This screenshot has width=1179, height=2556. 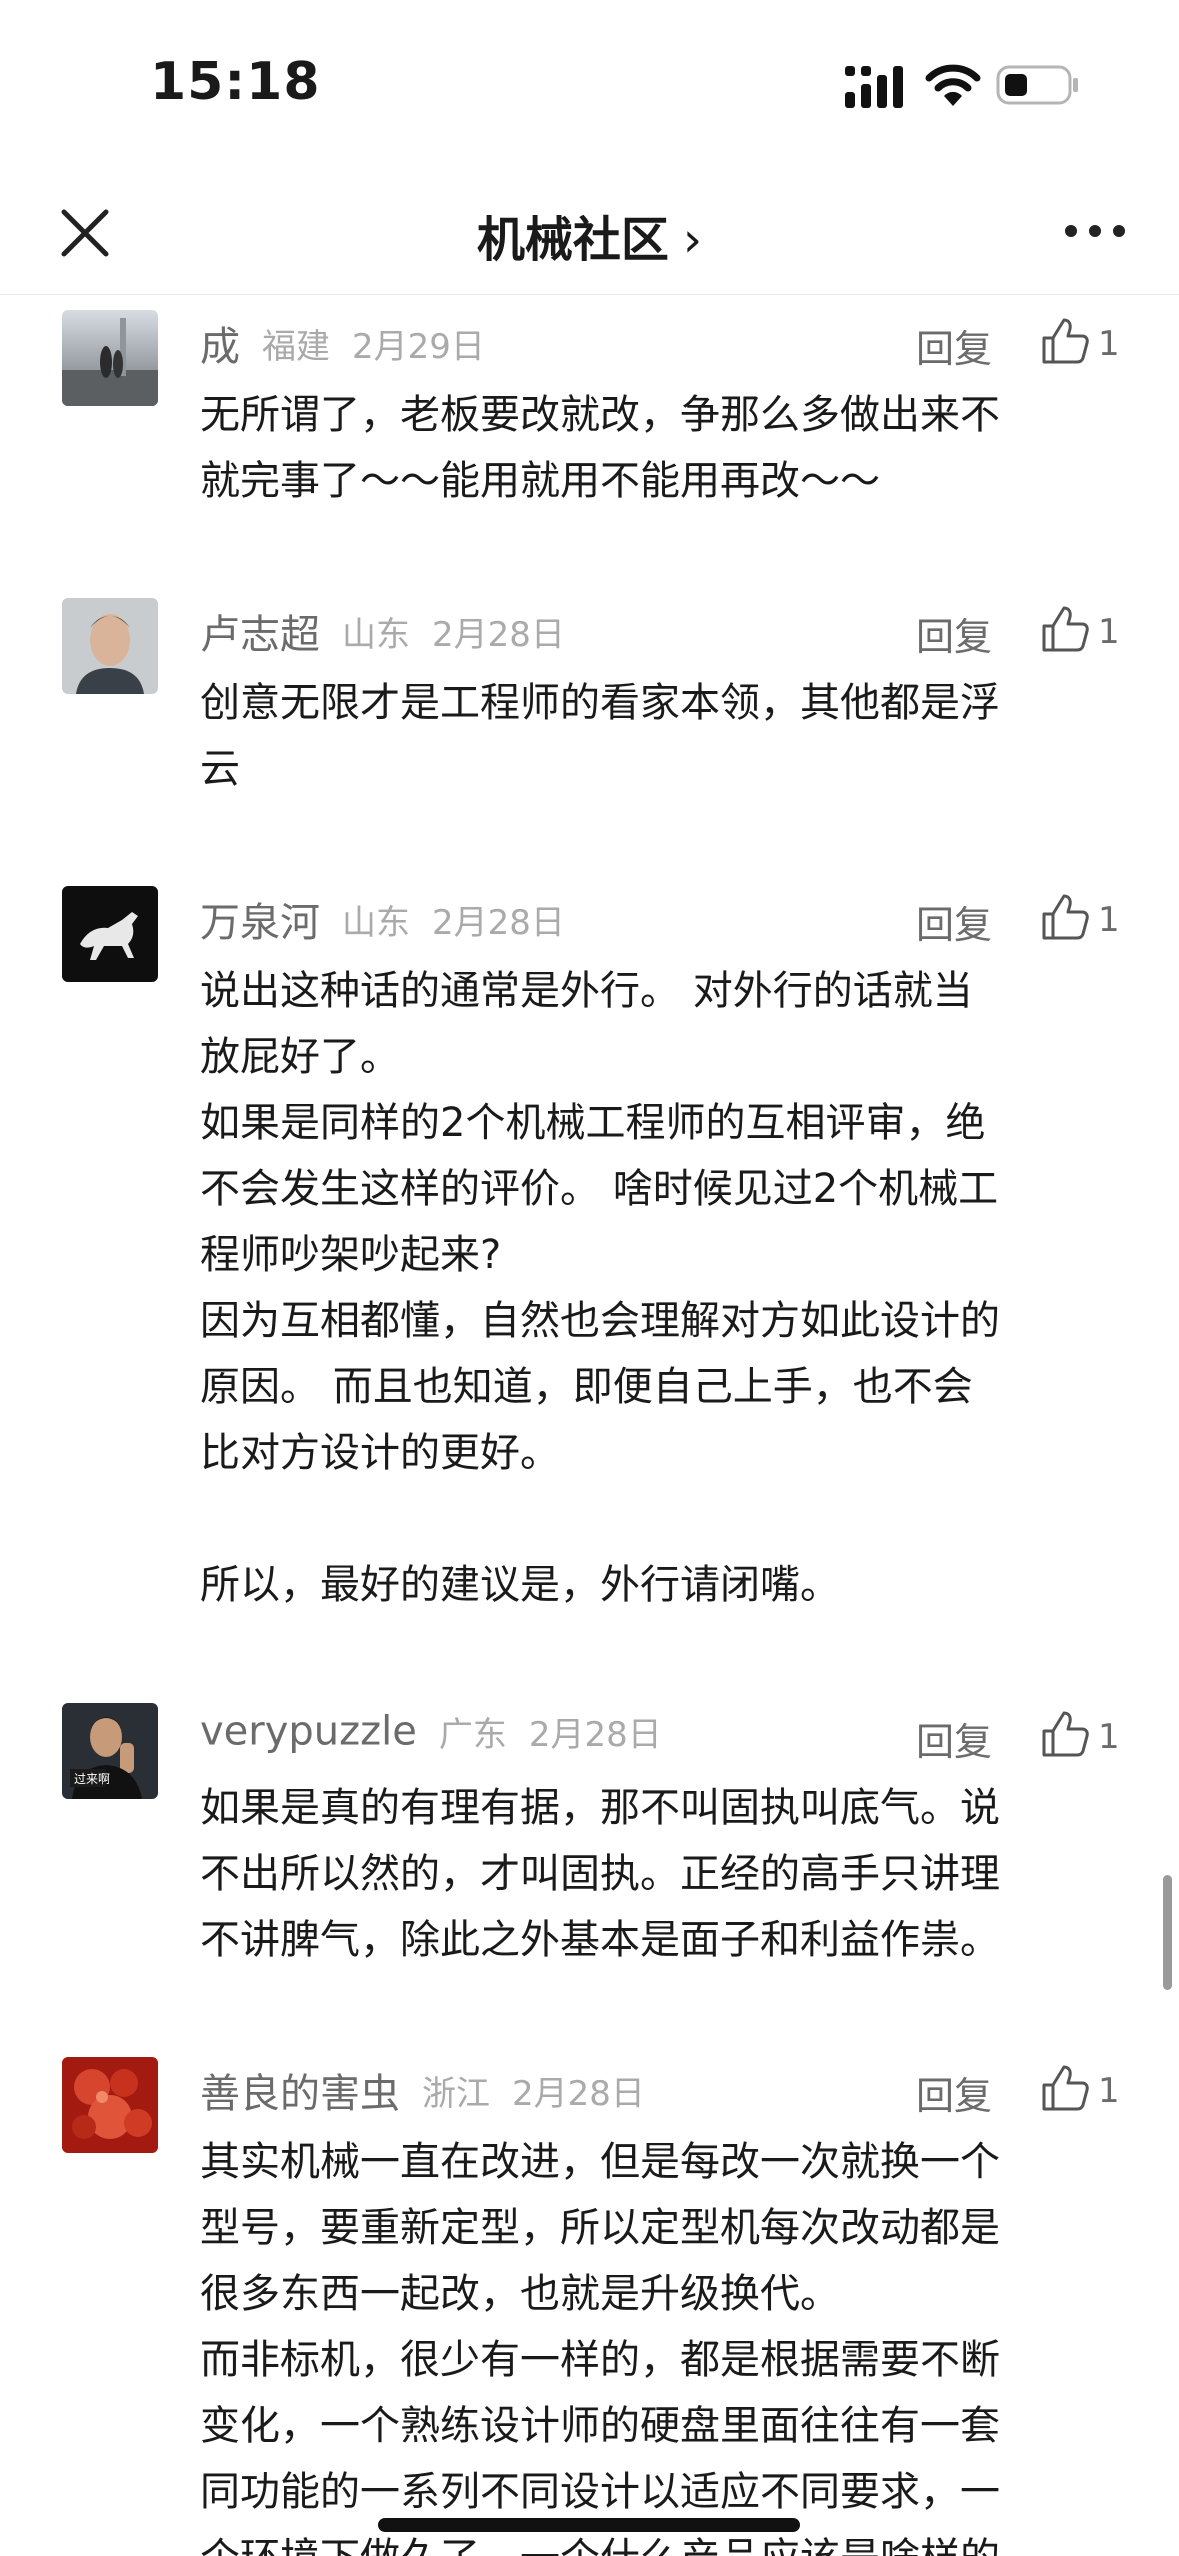 I want to click on nav-bar: 机械社区 ›, so click(x=589, y=232).